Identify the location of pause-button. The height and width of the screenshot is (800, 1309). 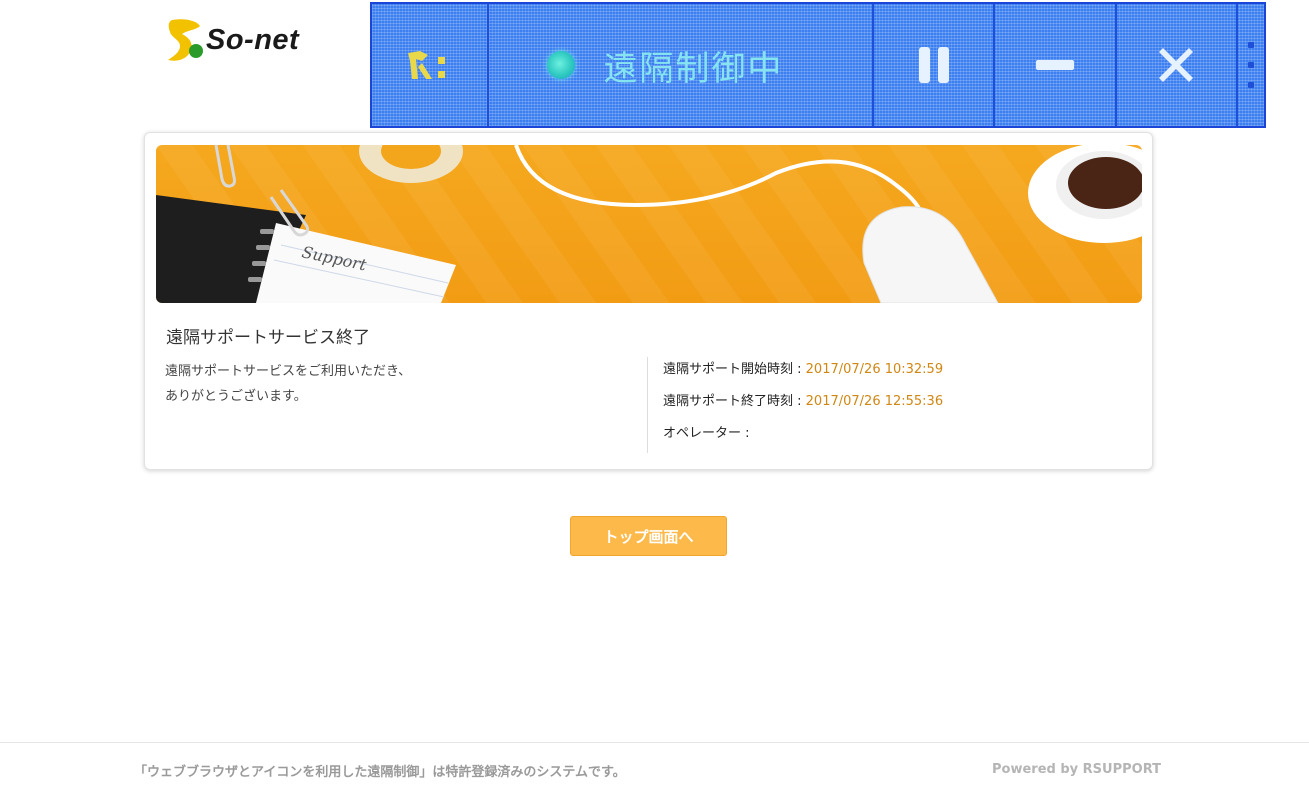
(935, 65).